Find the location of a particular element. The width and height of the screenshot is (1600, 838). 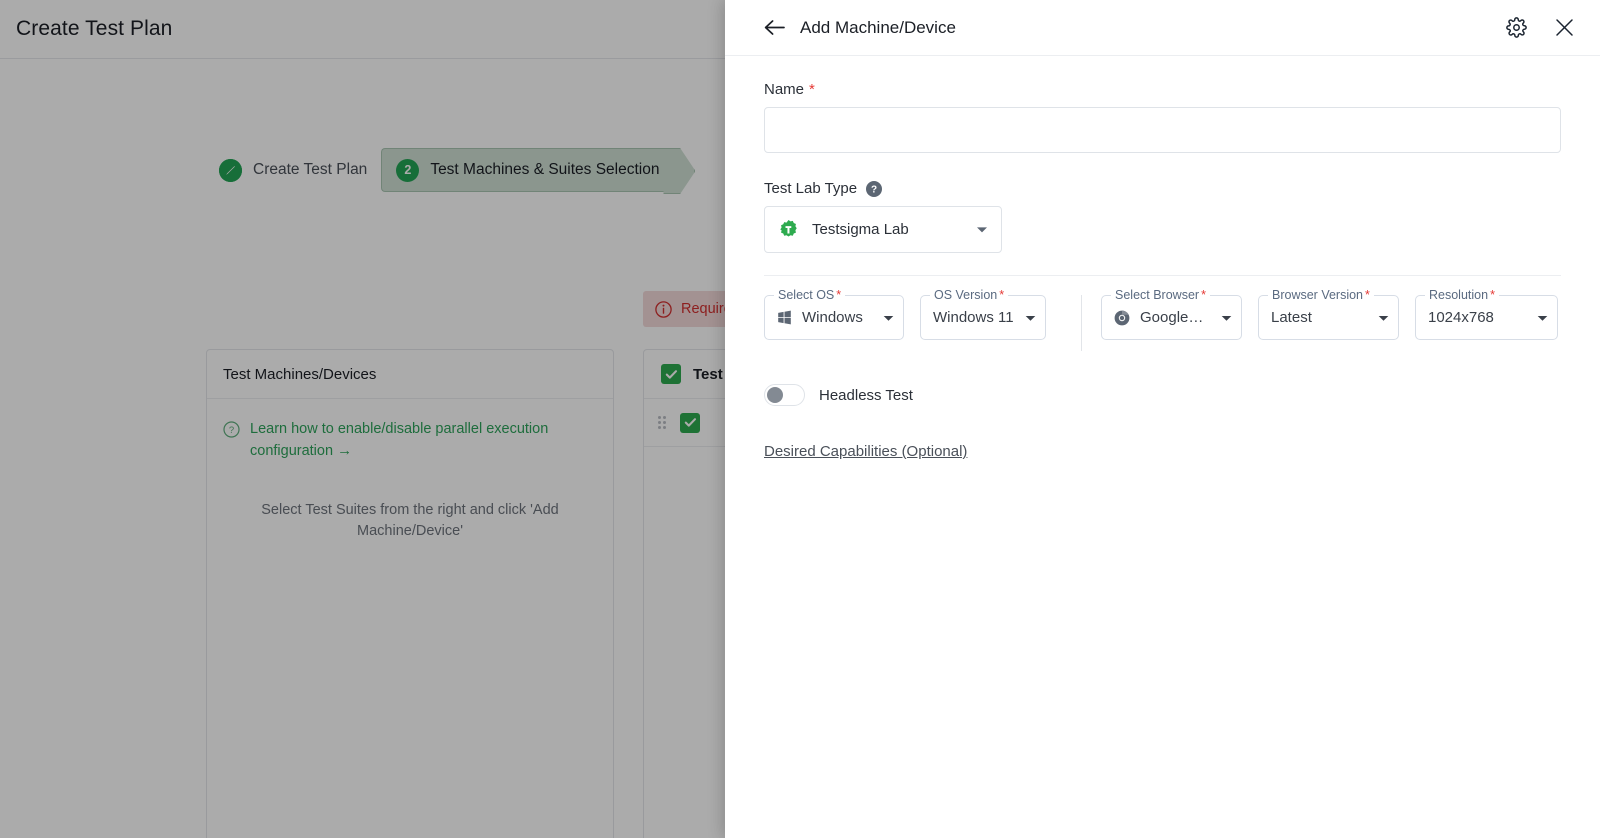

gear-icon is located at coordinates (1516, 27).